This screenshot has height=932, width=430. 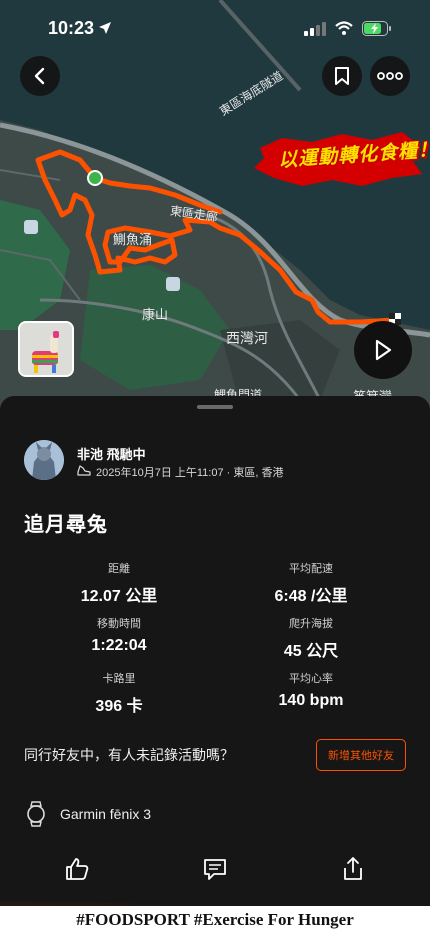 I want to click on play-icon, so click(x=383, y=350).